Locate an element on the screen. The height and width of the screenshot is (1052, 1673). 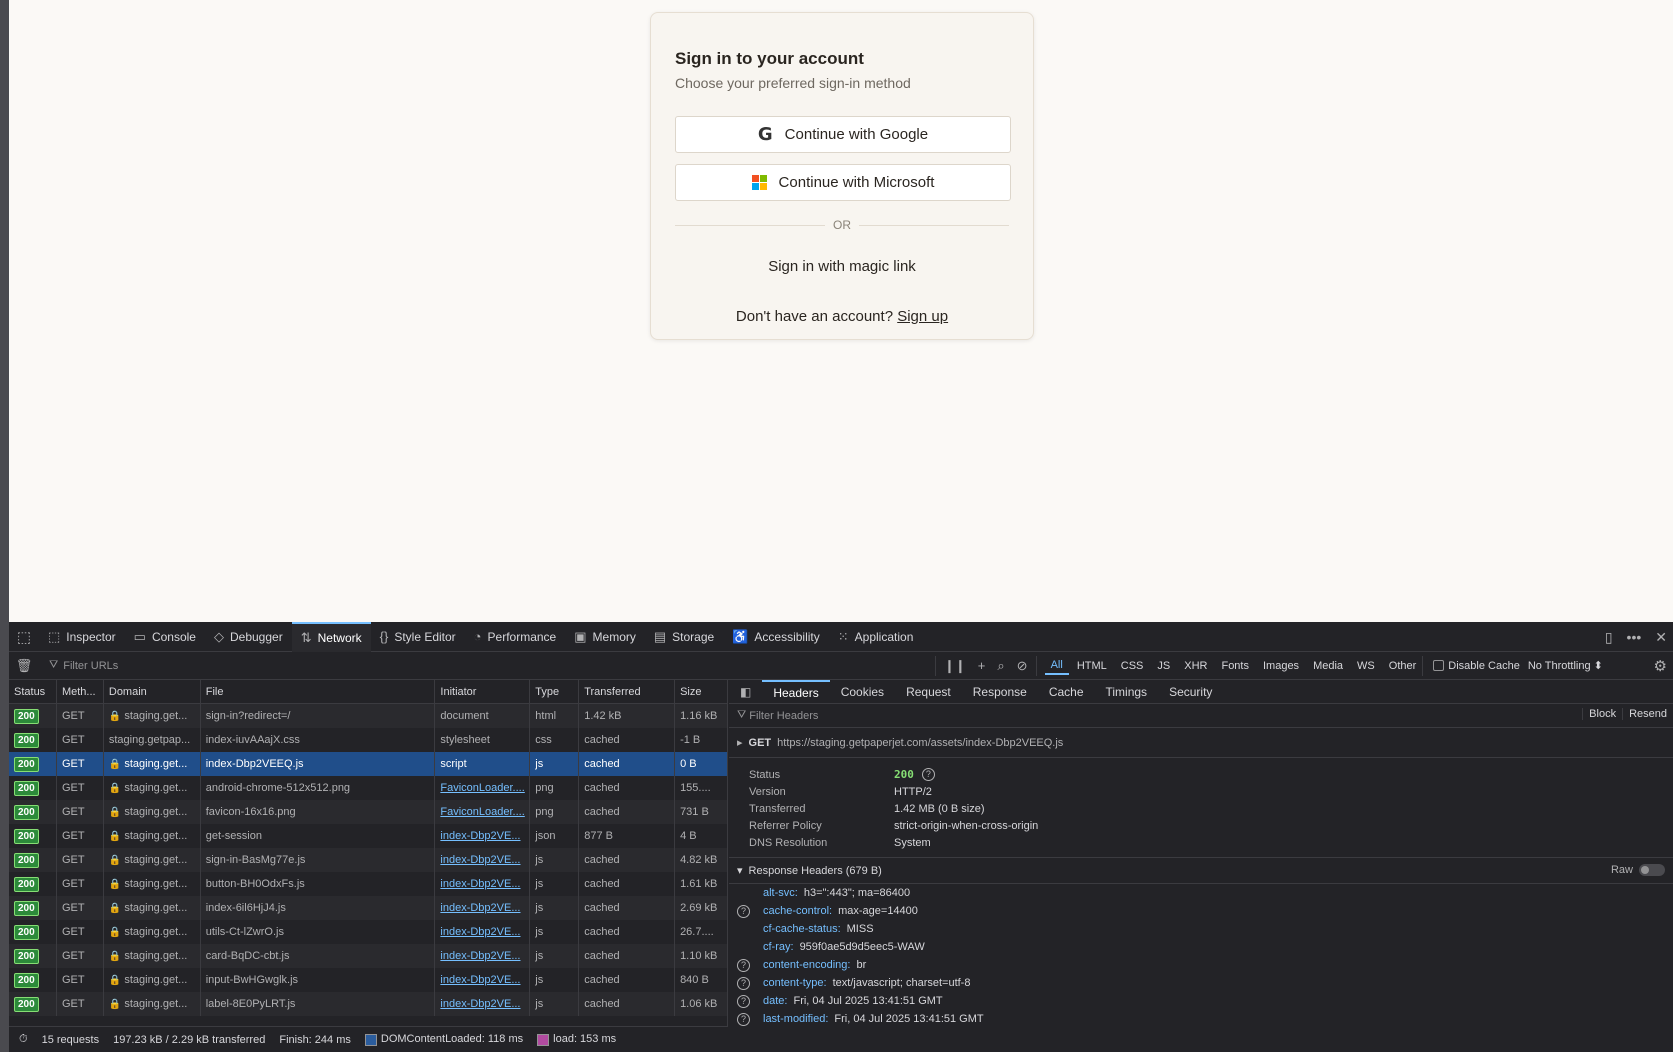
type-filter-css: CSS is located at coordinates (1132, 666).